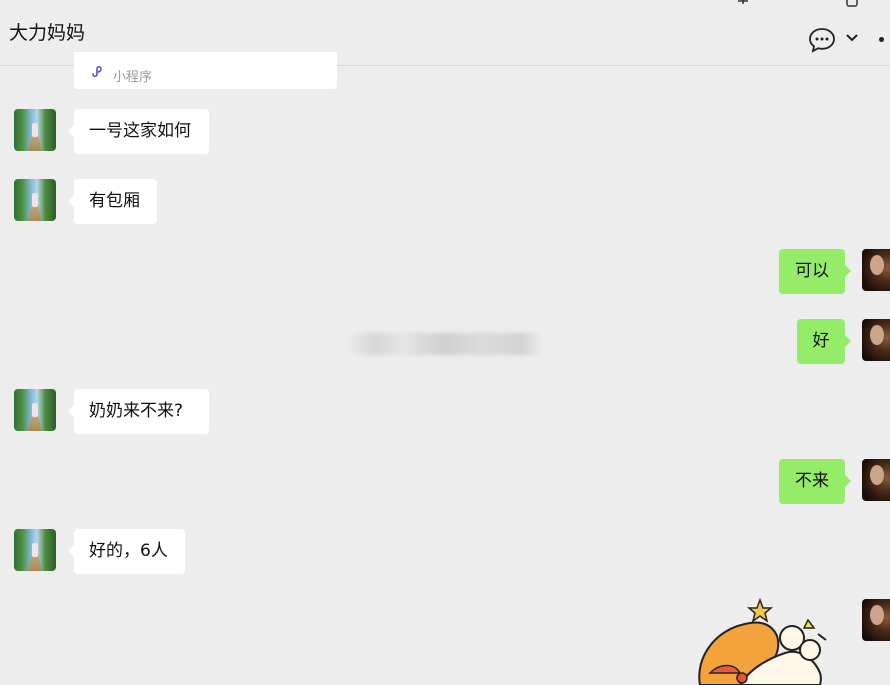 This screenshot has width=890, height=685. I want to click on chevron-down-icon, so click(852, 38).